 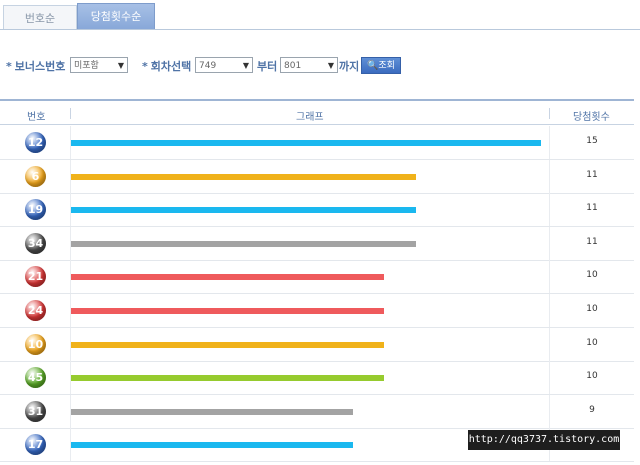 I want to click on number-ball: 21, so click(x=35, y=277).